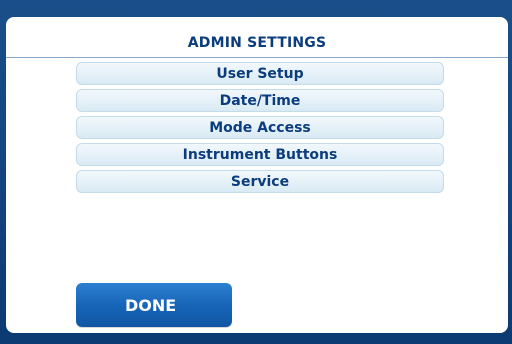 The width and height of the screenshot is (512, 344). What do you see at coordinates (260, 154) in the screenshot?
I see `menu-item-instrument-buttons: Instrument Buttons` at bounding box center [260, 154].